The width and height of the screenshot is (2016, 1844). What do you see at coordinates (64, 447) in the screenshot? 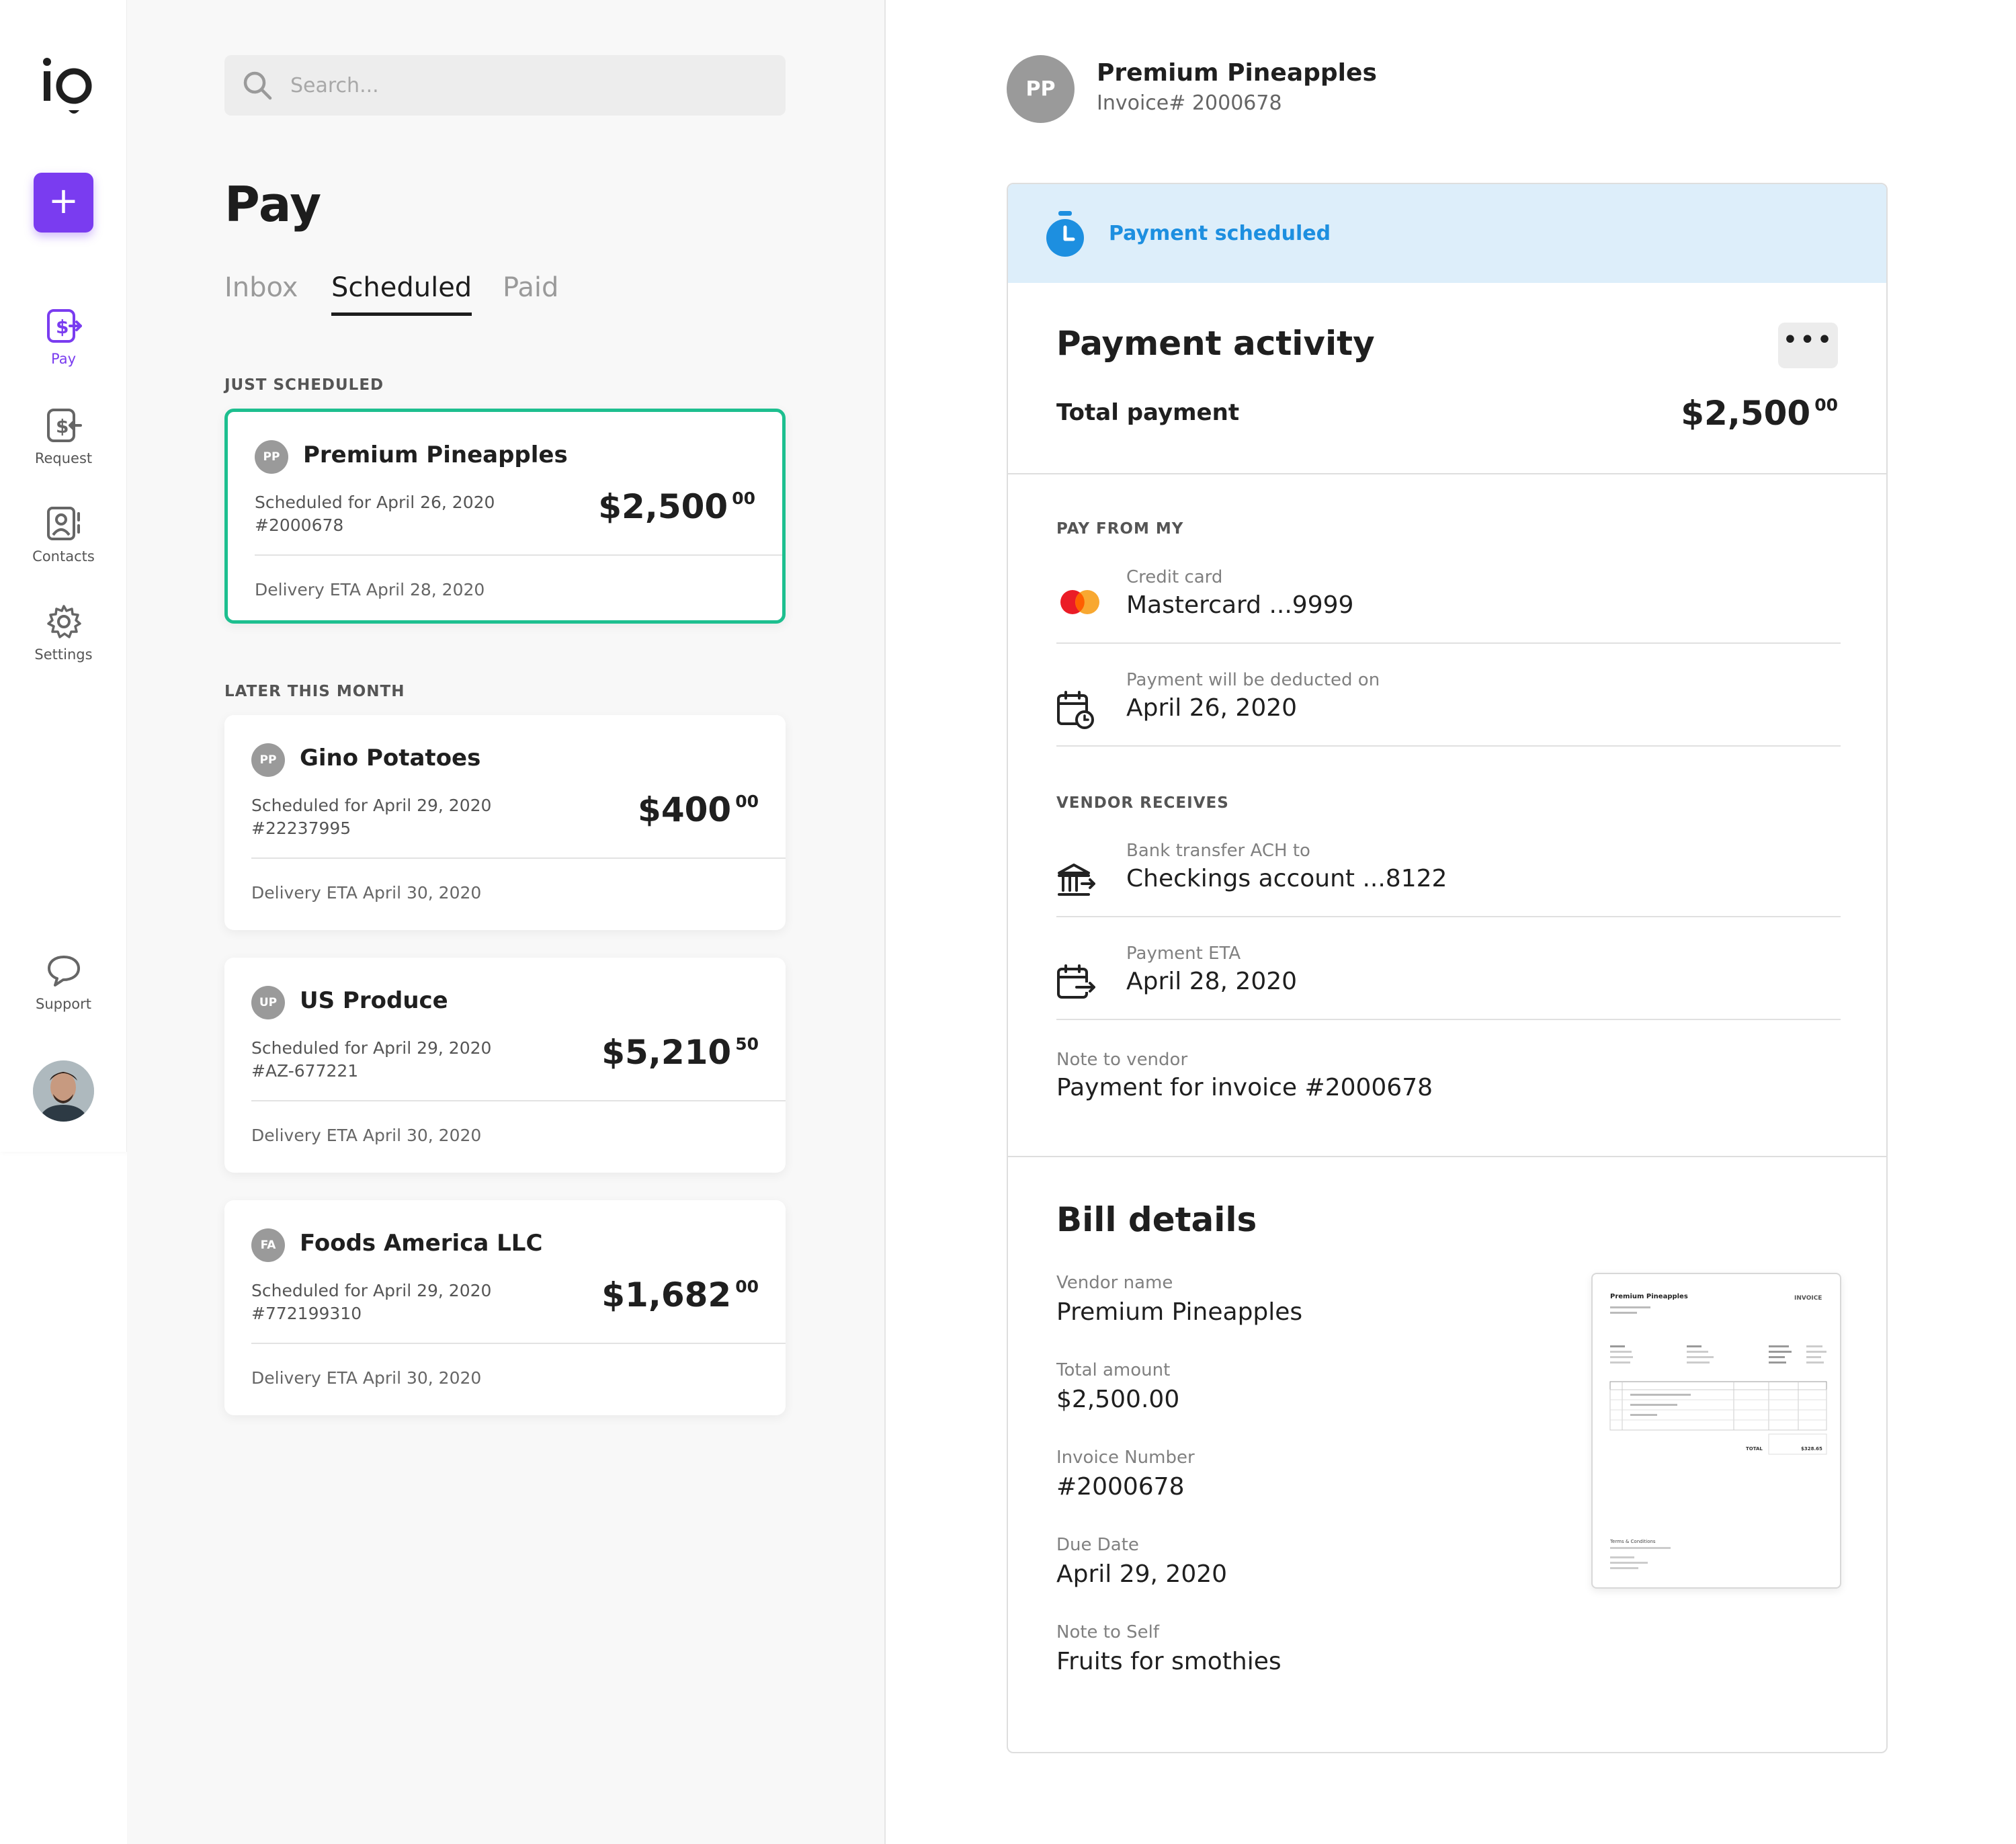
I see `nav-request: $ Request` at bounding box center [64, 447].